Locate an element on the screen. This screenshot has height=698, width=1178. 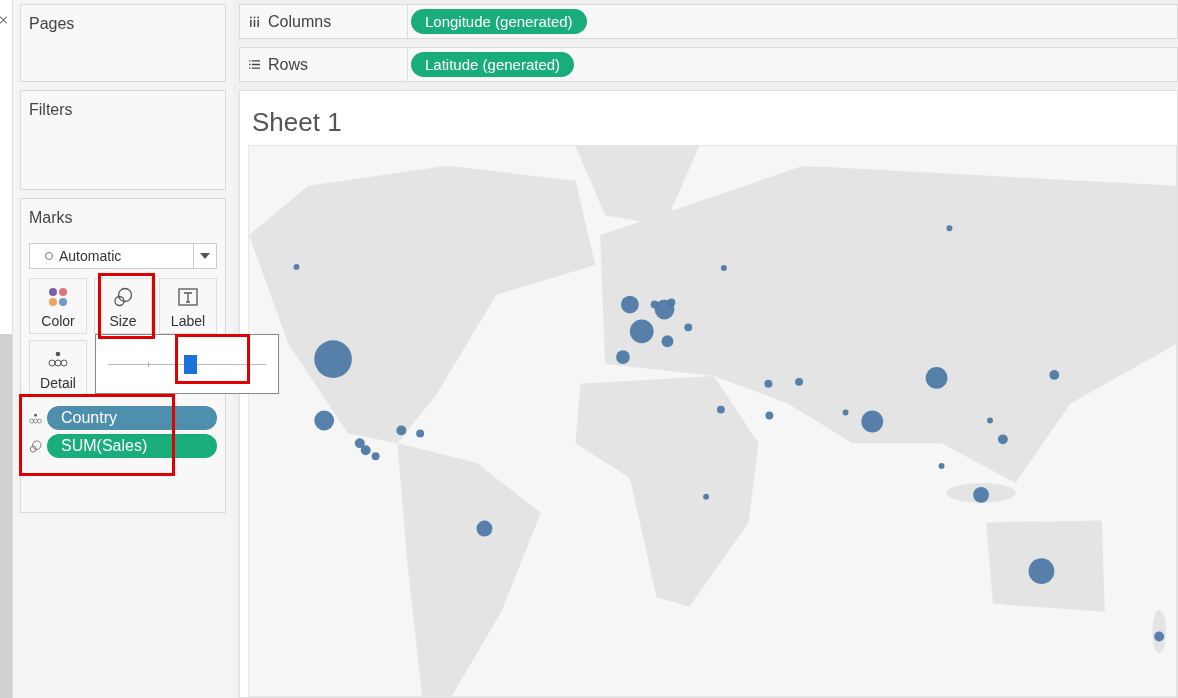
highlight-box is located at coordinates (126, 306).